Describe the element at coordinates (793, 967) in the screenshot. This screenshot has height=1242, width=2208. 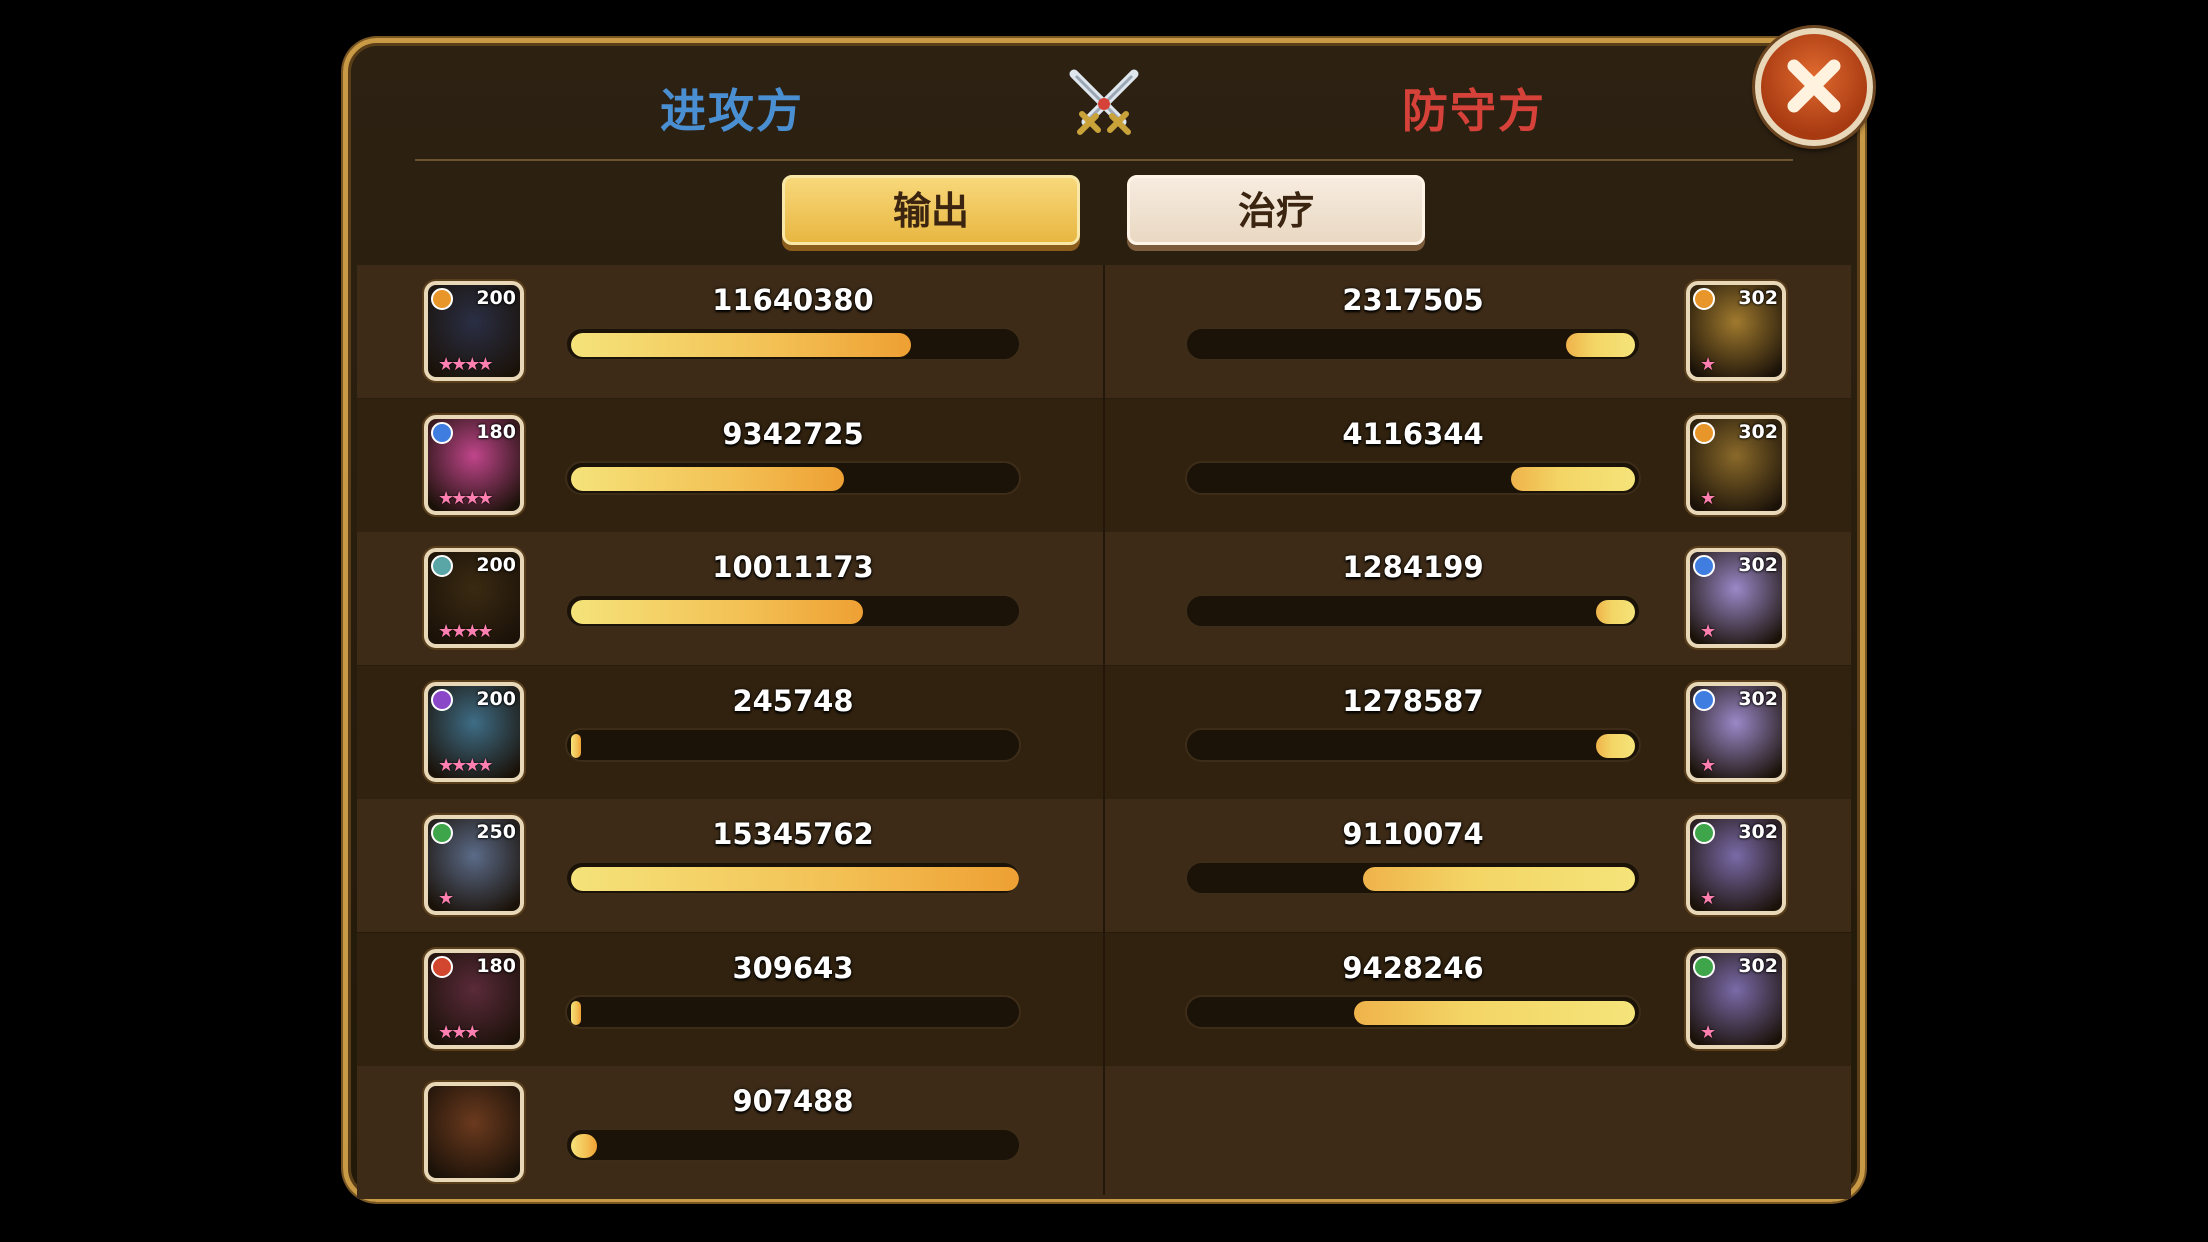
I see `attacker-damage-value: 309643` at that location.